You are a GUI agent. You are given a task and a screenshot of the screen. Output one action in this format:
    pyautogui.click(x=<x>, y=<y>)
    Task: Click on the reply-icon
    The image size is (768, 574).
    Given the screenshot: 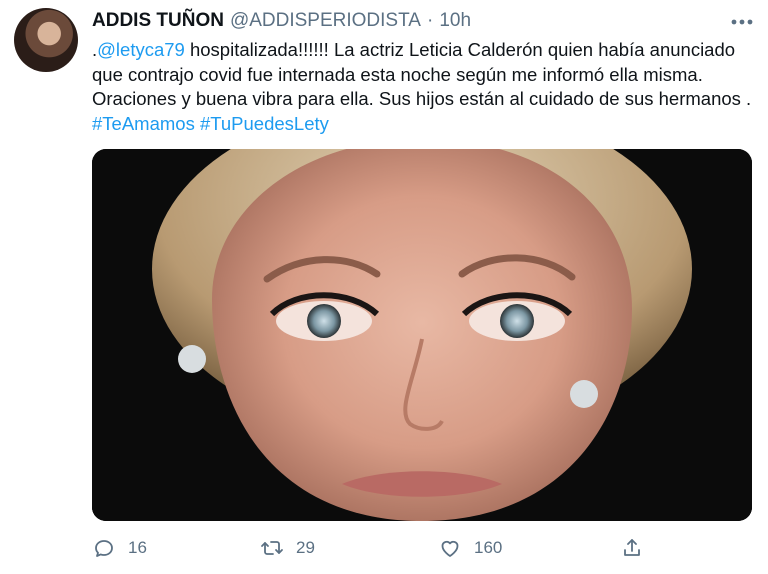 What is the action you would take?
    pyautogui.click(x=104, y=548)
    